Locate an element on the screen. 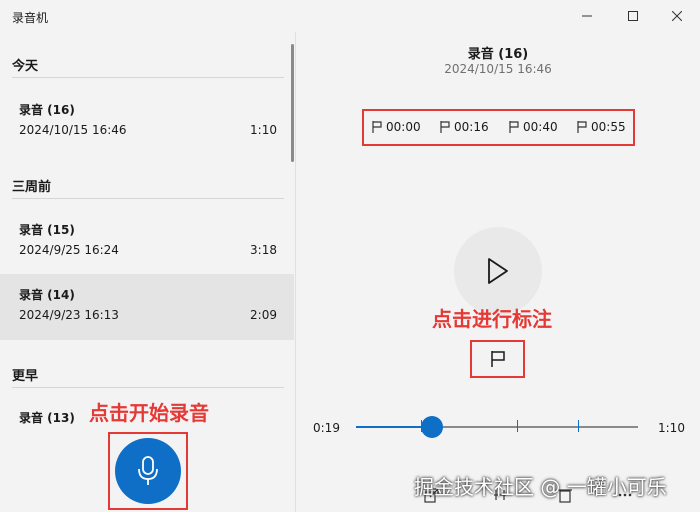 This screenshot has height=512, width=700. recording-date: 2024/10/15 16:46 is located at coordinates (73, 130).